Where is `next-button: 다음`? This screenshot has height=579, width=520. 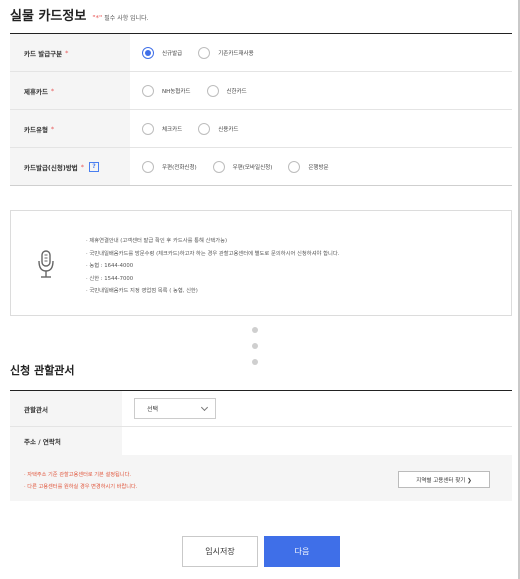
next-button: 다음 is located at coordinates (302, 551).